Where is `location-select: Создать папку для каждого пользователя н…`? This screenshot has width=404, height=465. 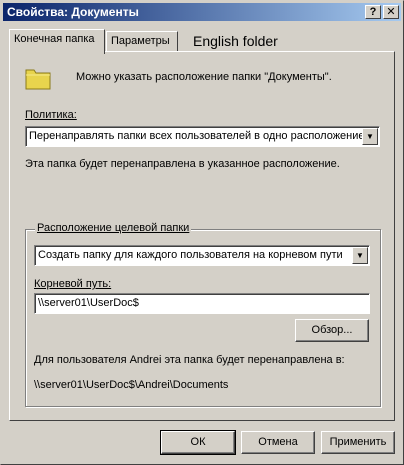
location-select: Создать папку для каждого пользователя н… is located at coordinates (202, 255).